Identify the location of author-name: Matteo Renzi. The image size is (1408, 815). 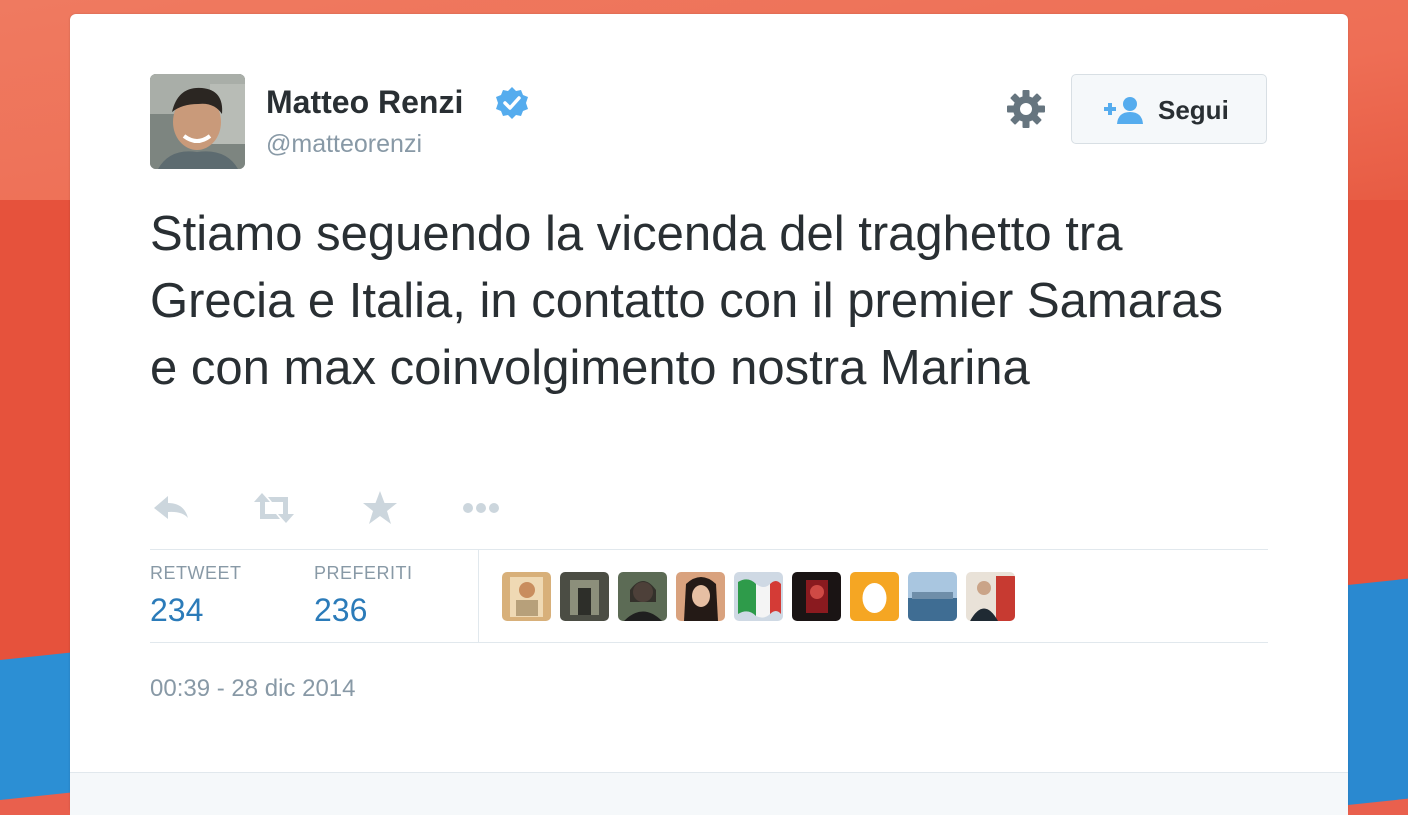
(364, 102).